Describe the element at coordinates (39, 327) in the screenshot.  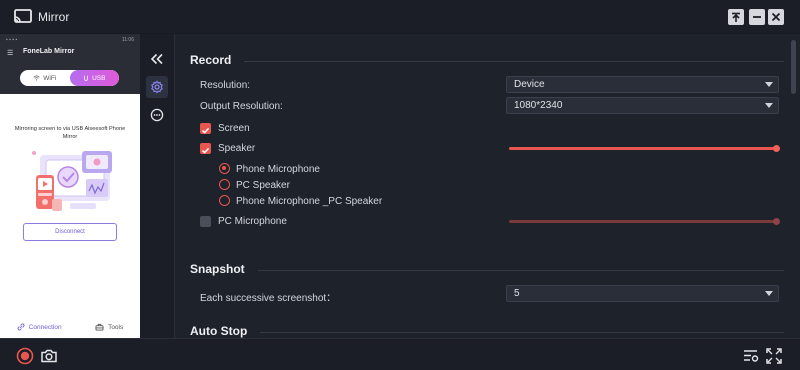
I see `nav-connection: Connection` at that location.